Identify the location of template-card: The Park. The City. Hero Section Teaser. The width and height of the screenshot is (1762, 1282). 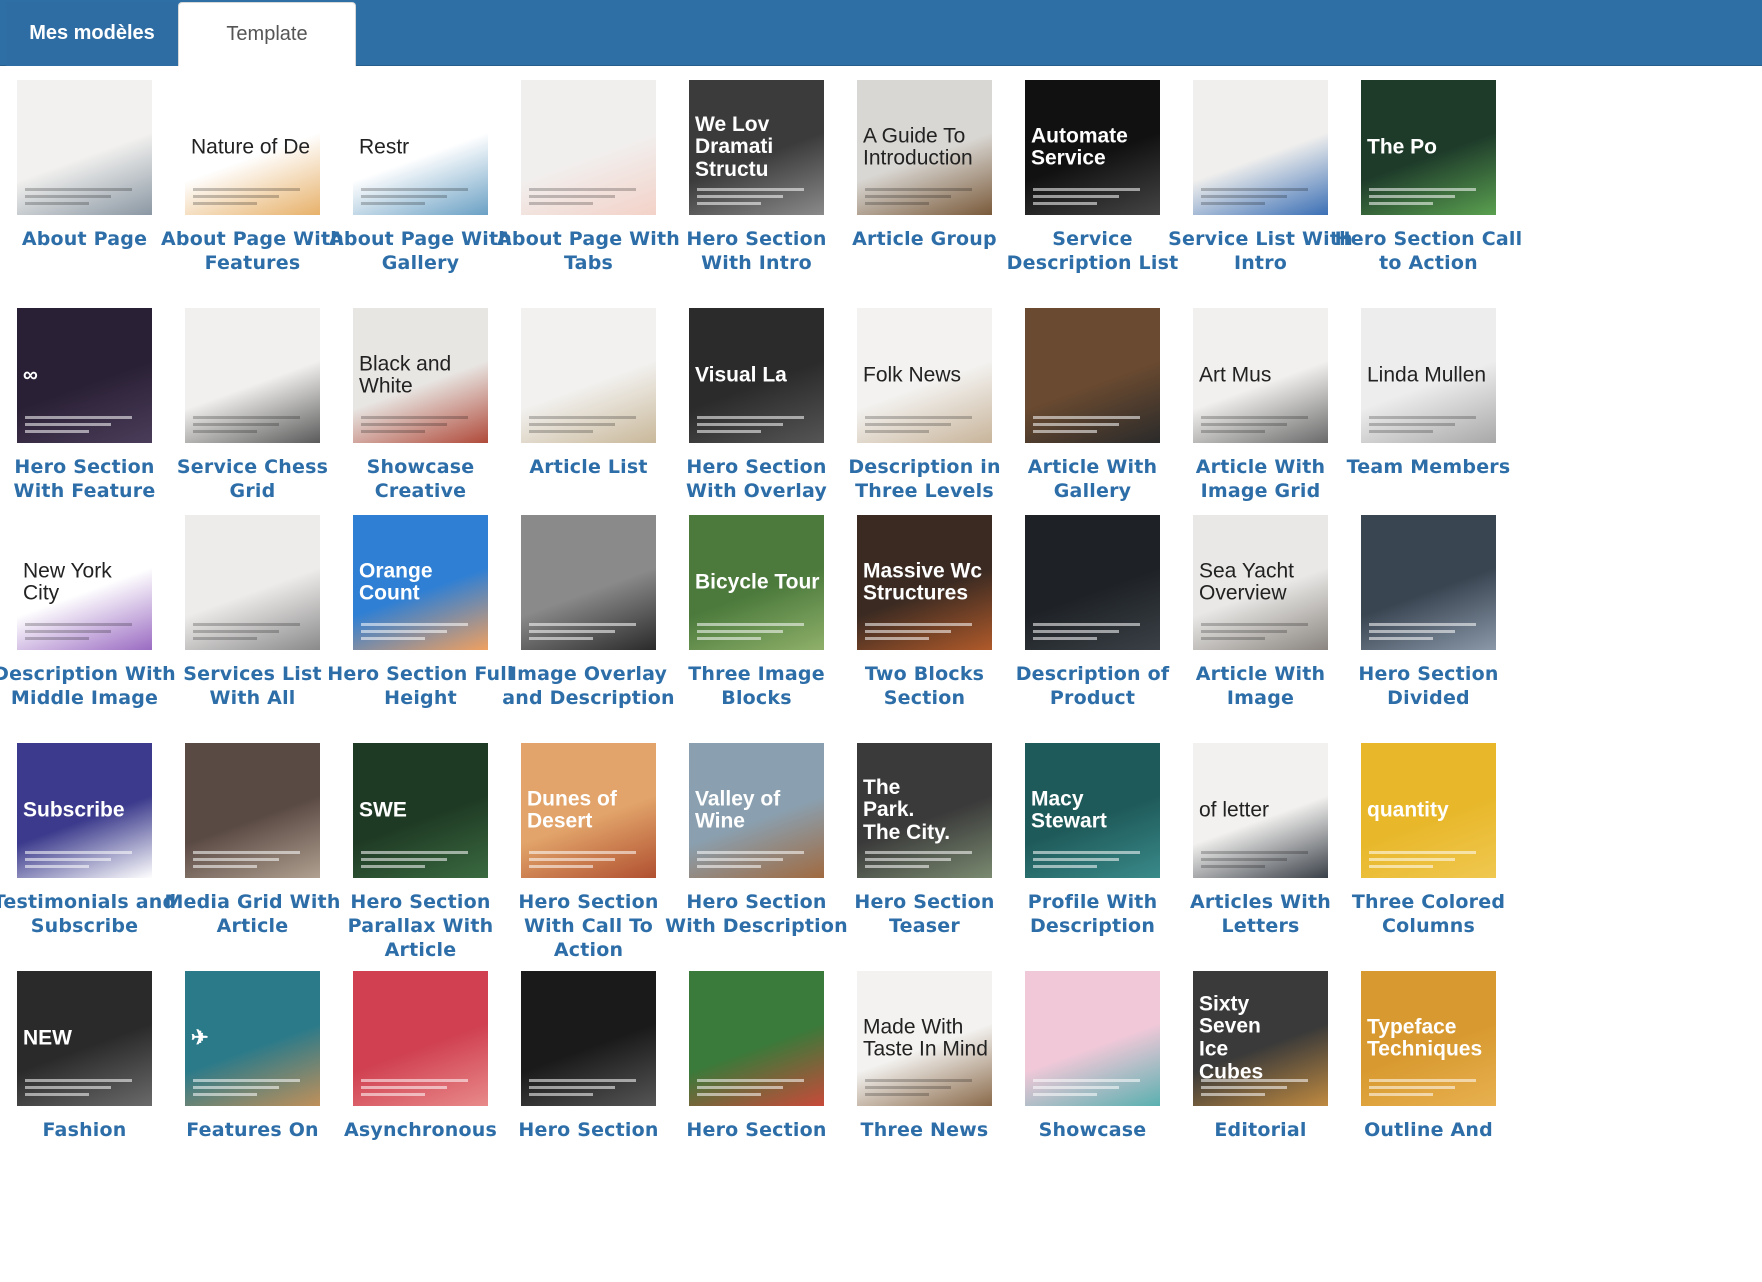
(924, 840).